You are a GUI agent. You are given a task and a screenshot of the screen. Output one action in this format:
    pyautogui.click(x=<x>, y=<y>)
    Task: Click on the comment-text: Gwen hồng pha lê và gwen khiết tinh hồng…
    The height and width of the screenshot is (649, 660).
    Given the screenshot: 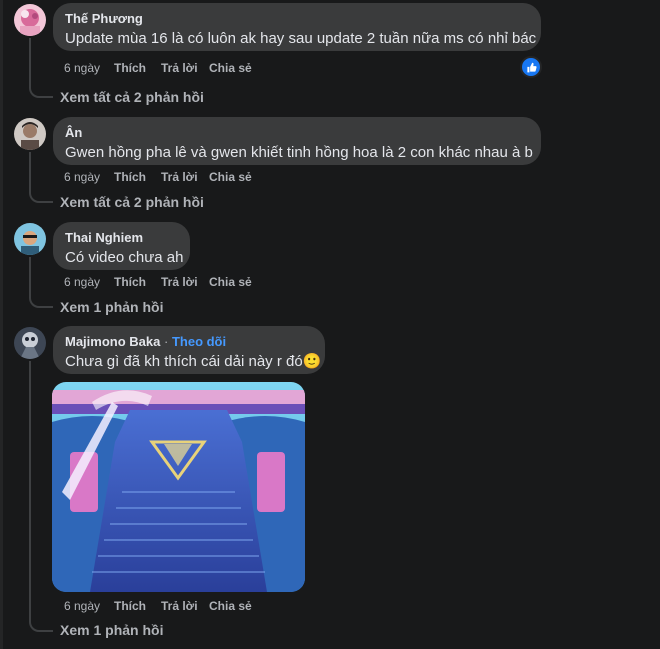 What is the action you would take?
    pyautogui.click(x=299, y=152)
    